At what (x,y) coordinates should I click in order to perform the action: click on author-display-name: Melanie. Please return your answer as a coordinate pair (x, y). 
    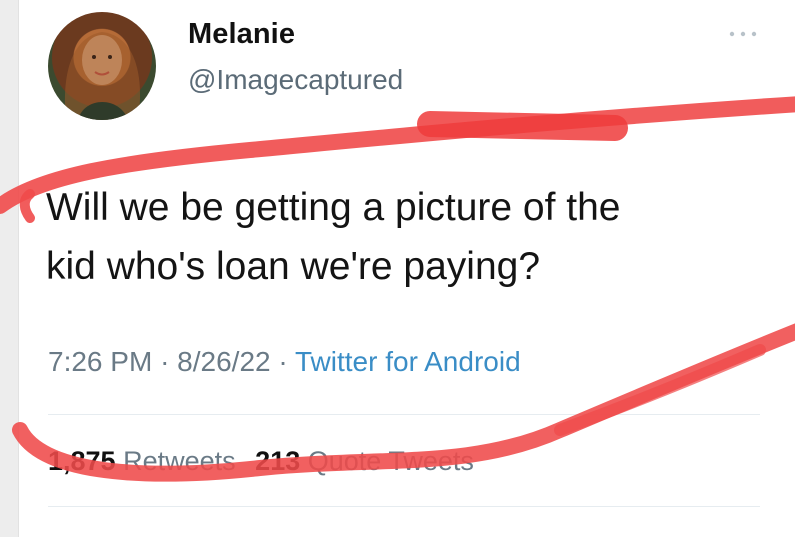
    Looking at the image, I should click on (241, 34).